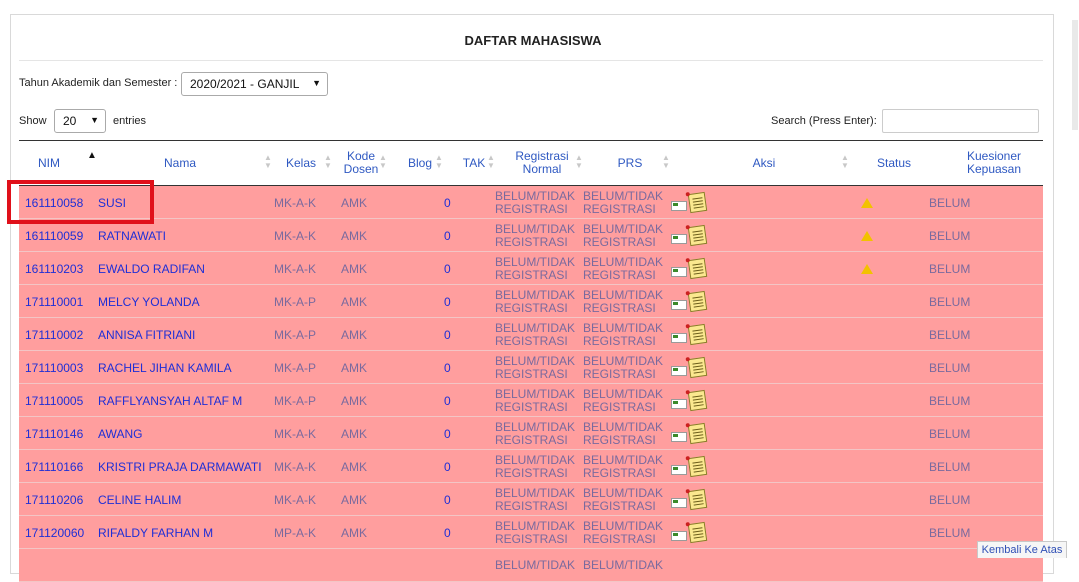 This screenshot has width=1079, height=582. I want to click on column-header-aksi: Aksi, so click(764, 163).